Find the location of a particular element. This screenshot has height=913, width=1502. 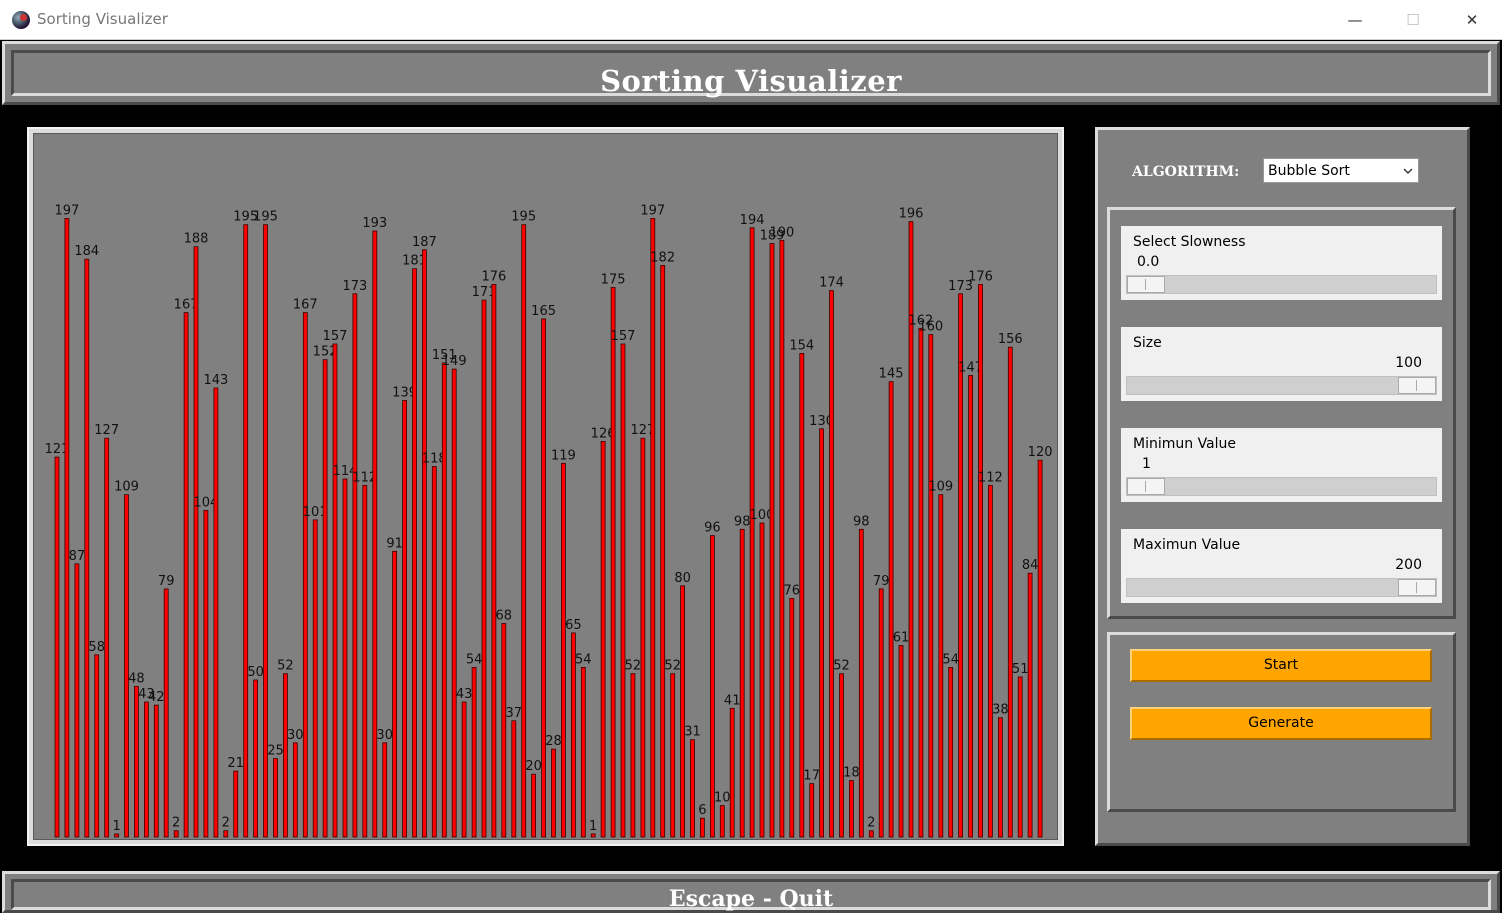

page-title: Sorting Visualizer is located at coordinates (751, 81).